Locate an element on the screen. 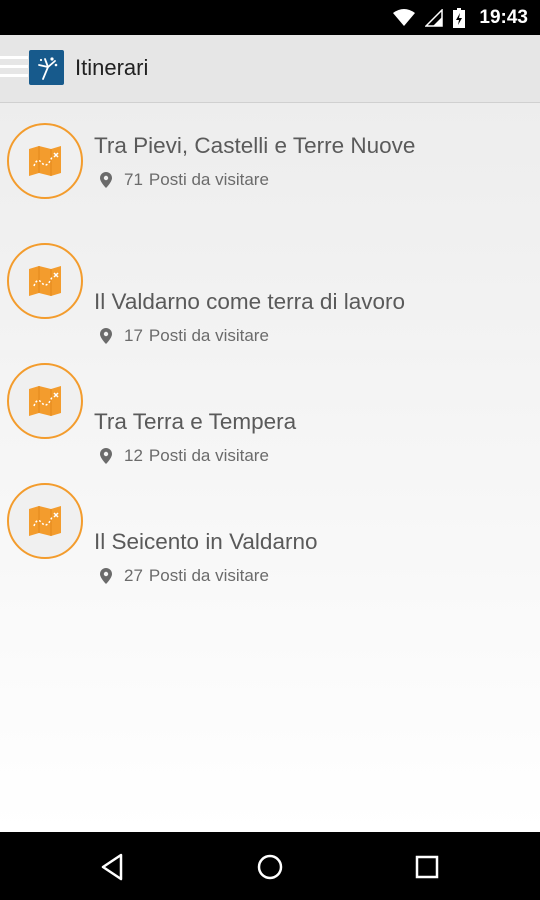 This screenshot has height=900, width=540. itinerary-meta: 17 Posti da visitare is located at coordinates (184, 336).